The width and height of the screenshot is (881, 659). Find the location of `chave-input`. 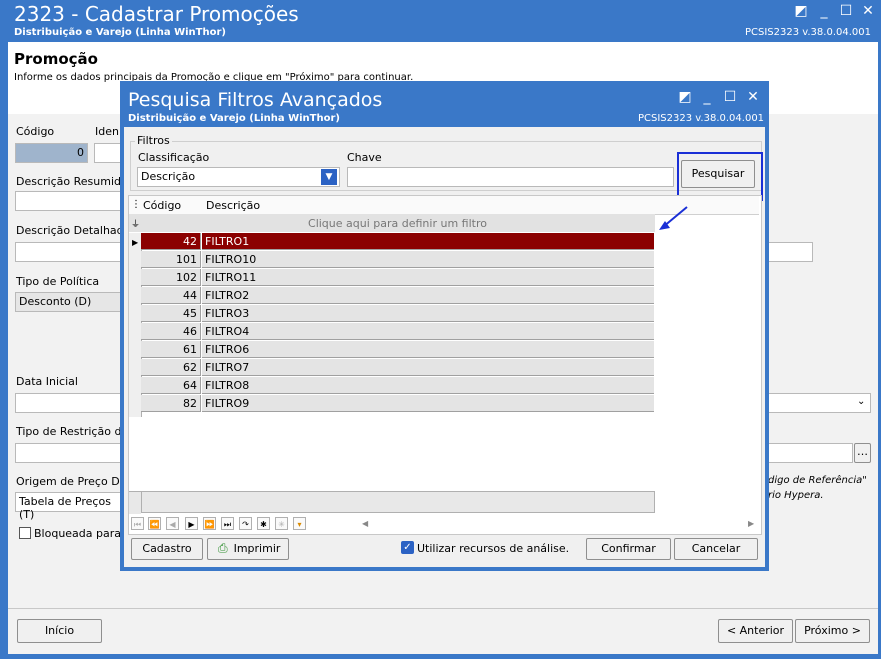

chave-input is located at coordinates (510, 177).